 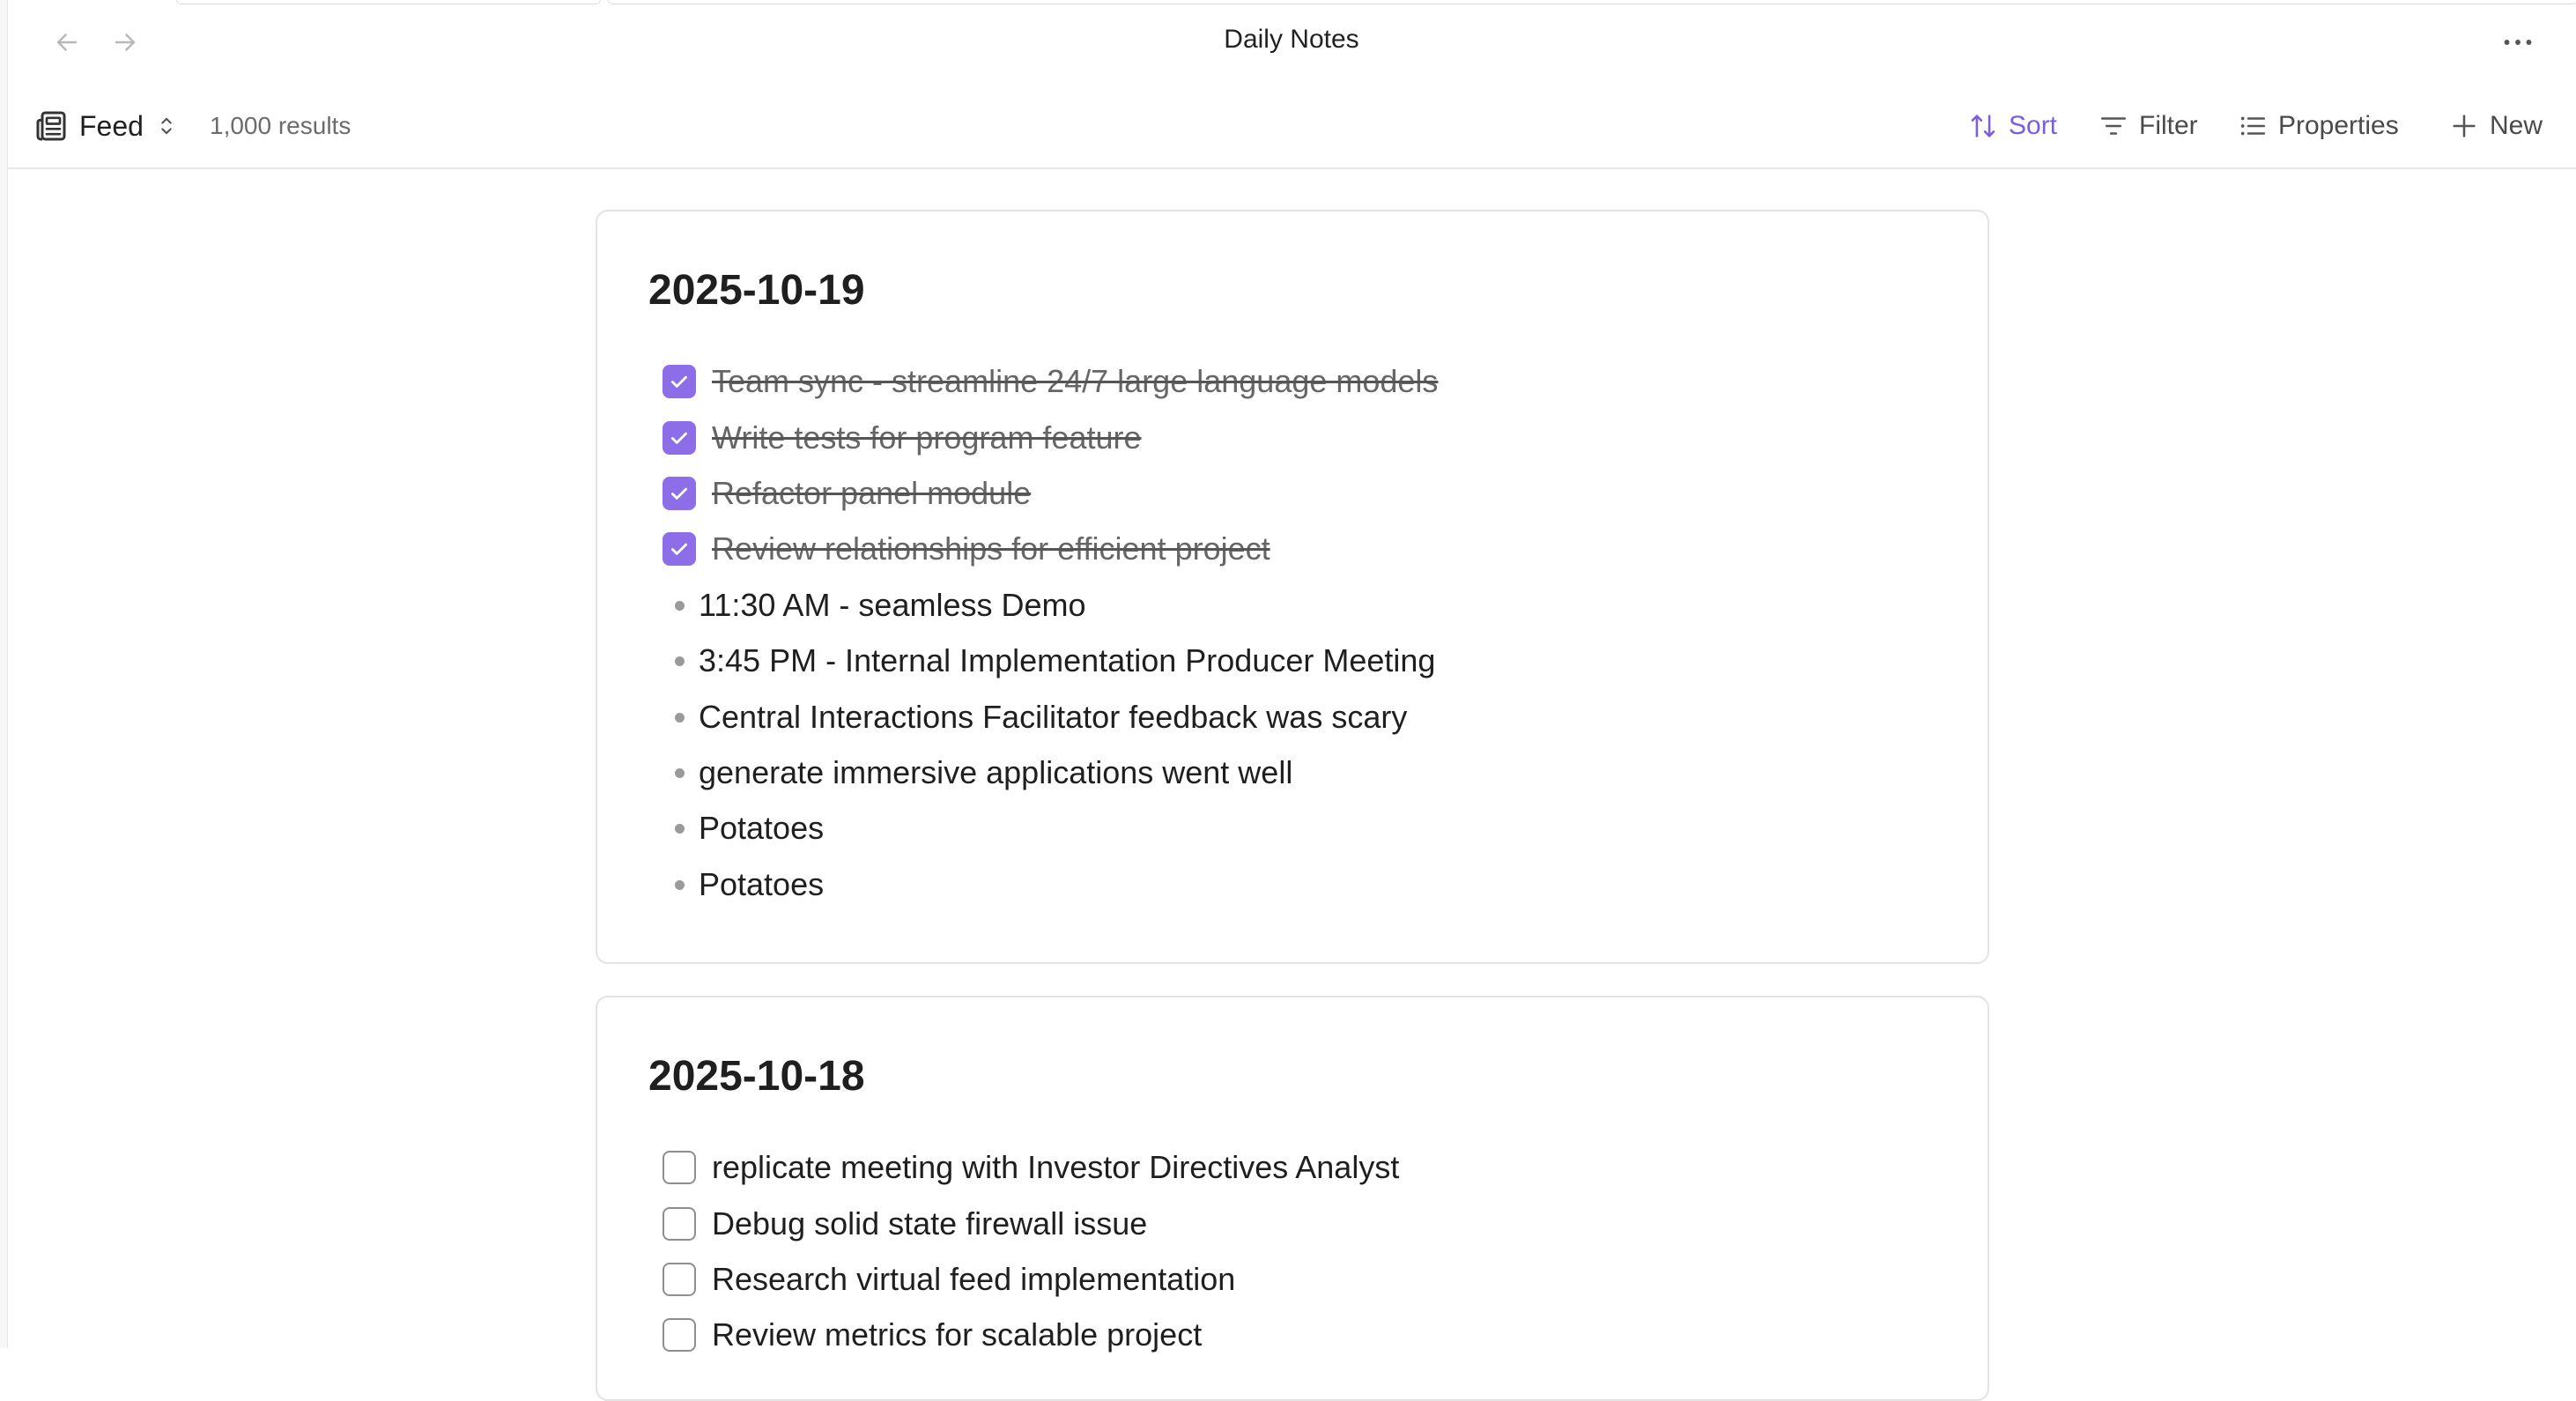 I want to click on more-options-button, so click(x=2518, y=42).